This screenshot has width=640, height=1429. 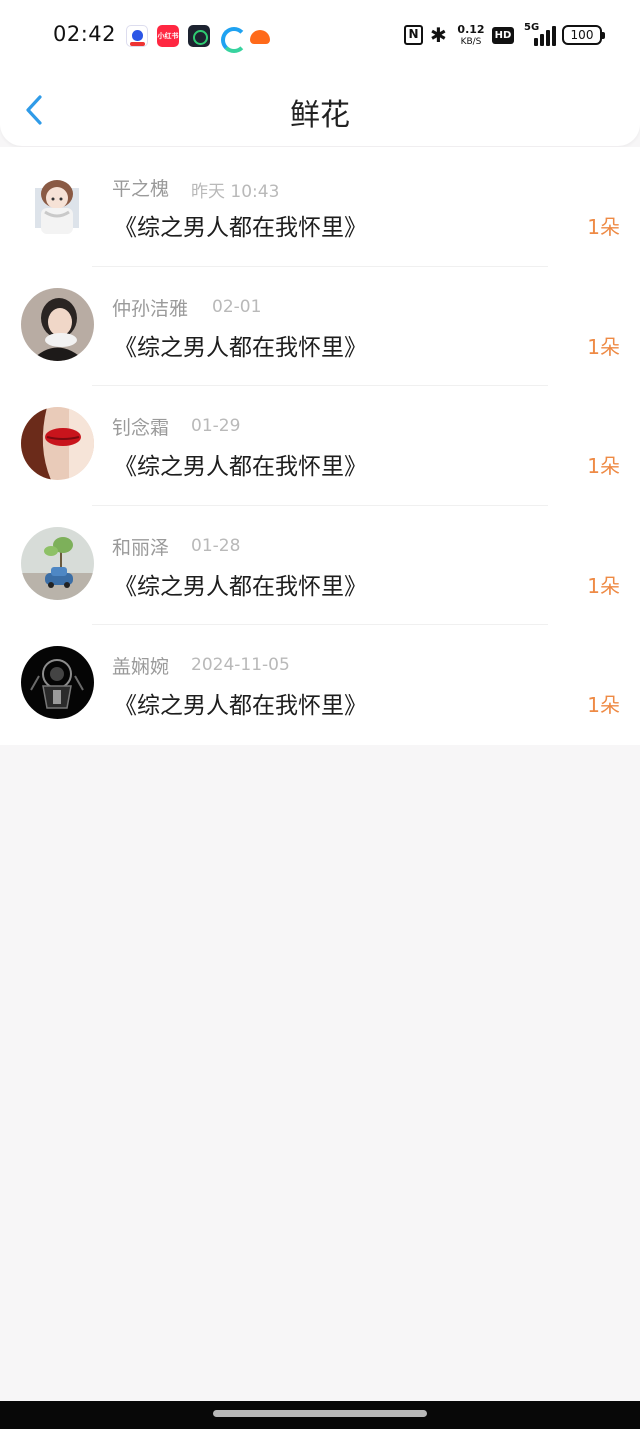 I want to click on flower-record: 和丽泽 01-28 《综之男人都在我怀里》 1朵, so click(x=320, y=566).